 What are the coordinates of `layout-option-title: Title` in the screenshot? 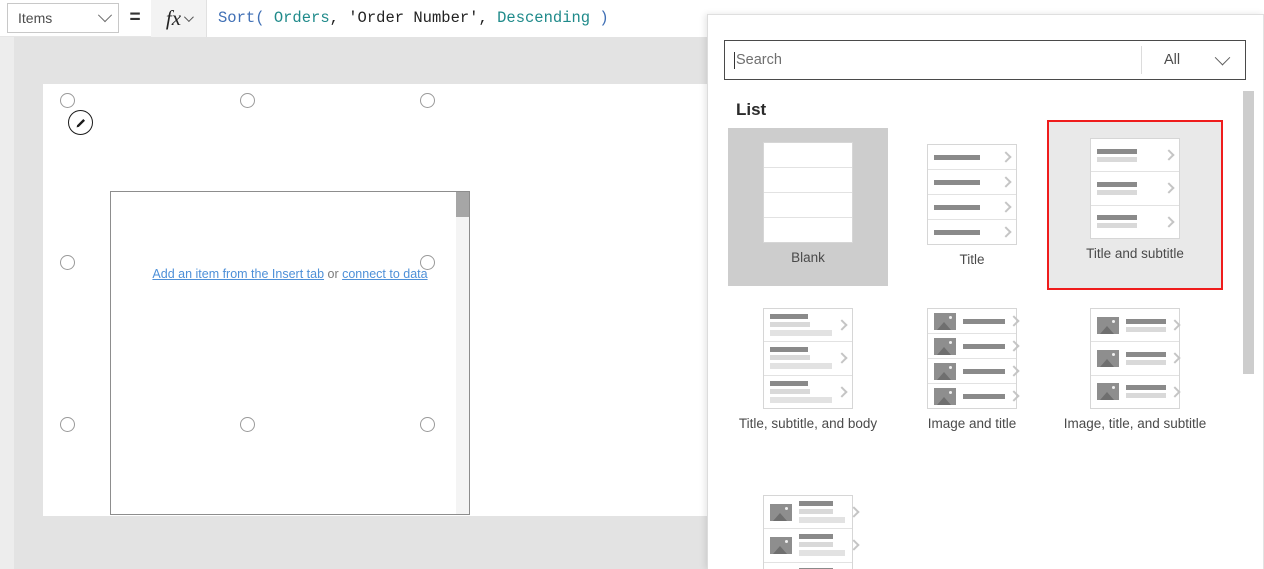 It's located at (972, 207).